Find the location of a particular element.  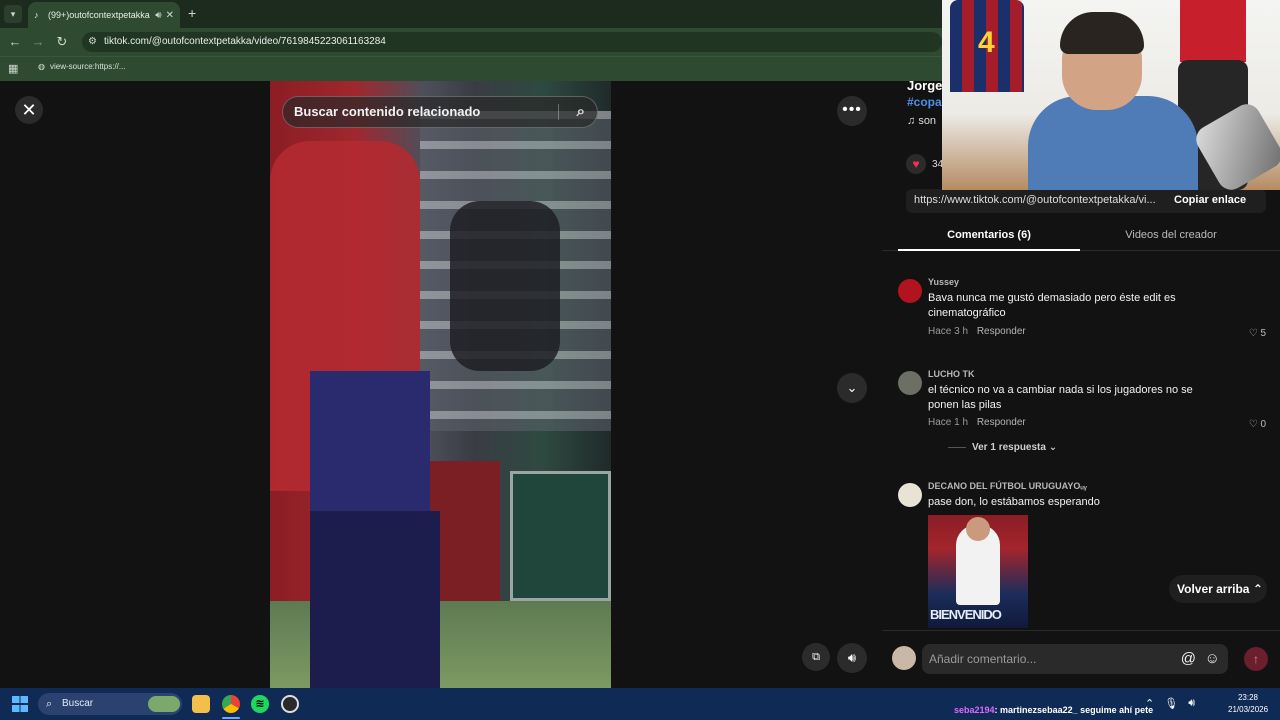

mention-icon: @ is located at coordinates (1188, 659).